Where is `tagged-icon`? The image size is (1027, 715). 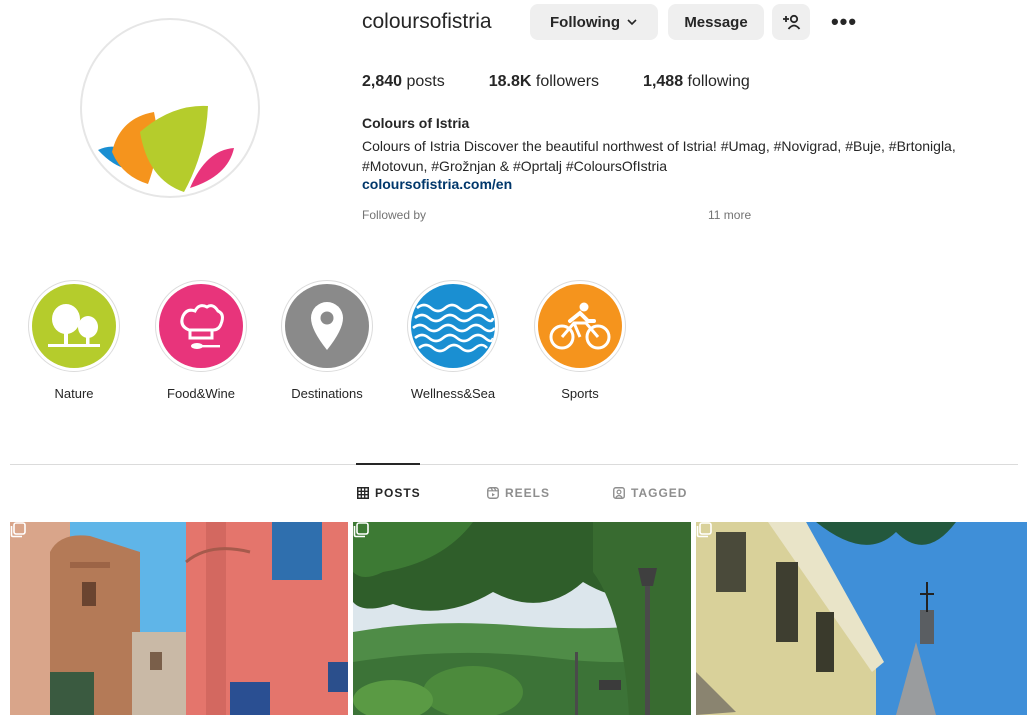
tagged-icon is located at coordinates (619, 493).